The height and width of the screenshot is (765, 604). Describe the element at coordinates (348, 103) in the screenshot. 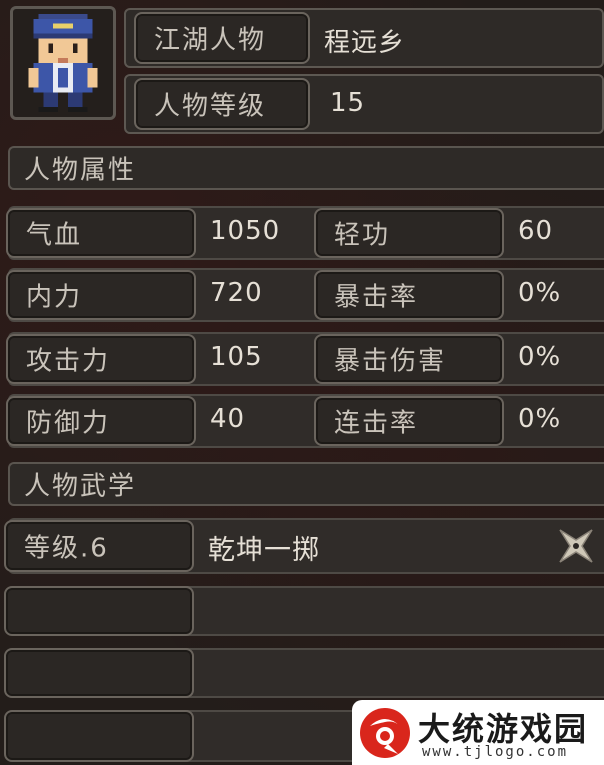

I see `character-level: 15` at that location.